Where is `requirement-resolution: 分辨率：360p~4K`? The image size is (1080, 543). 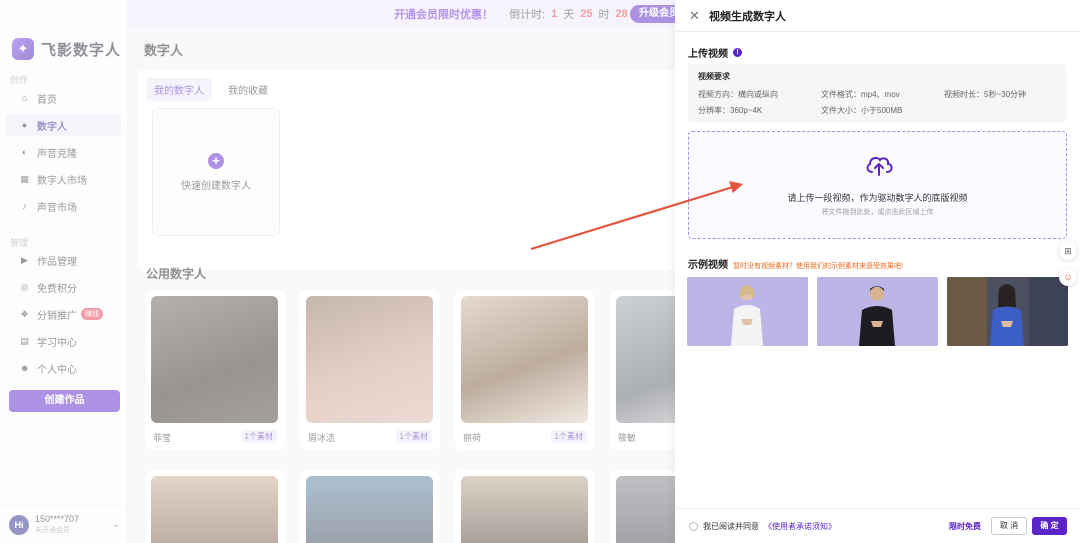 requirement-resolution: 分辨率：360p~4K is located at coordinates (730, 110).